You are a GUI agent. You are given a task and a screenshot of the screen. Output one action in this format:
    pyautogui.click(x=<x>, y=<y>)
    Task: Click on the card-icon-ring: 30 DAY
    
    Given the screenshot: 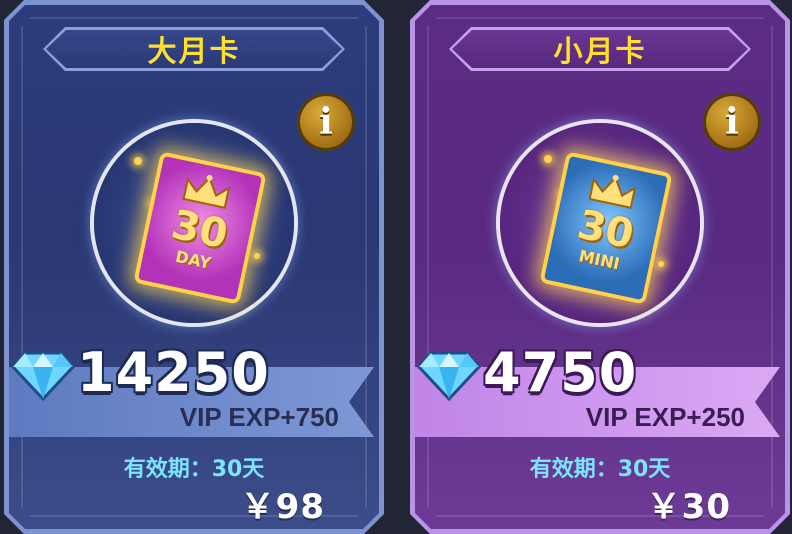 What is the action you would take?
    pyautogui.click(x=194, y=223)
    